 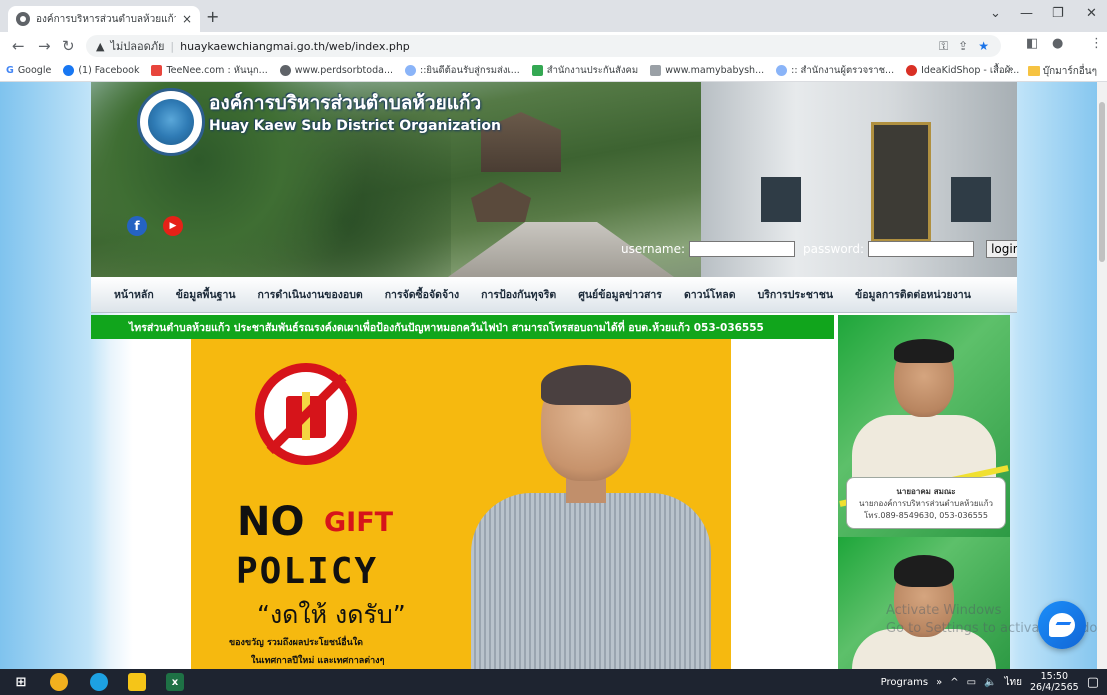 I want to click on globe-icon, so click(x=285, y=70).